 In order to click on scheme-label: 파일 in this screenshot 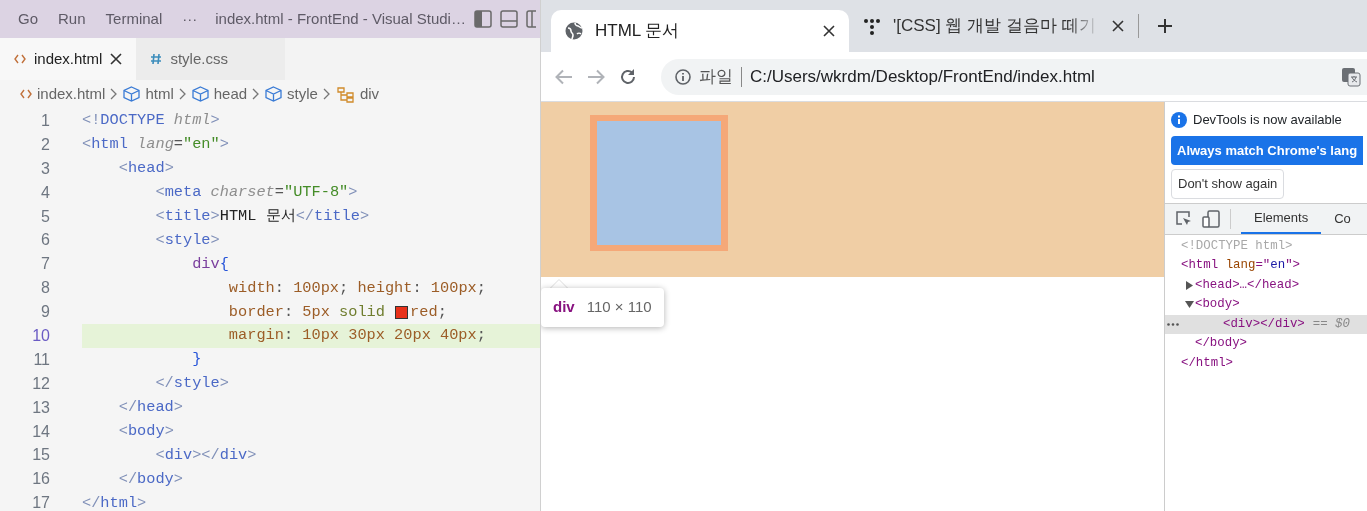, I will do `click(716, 76)`.